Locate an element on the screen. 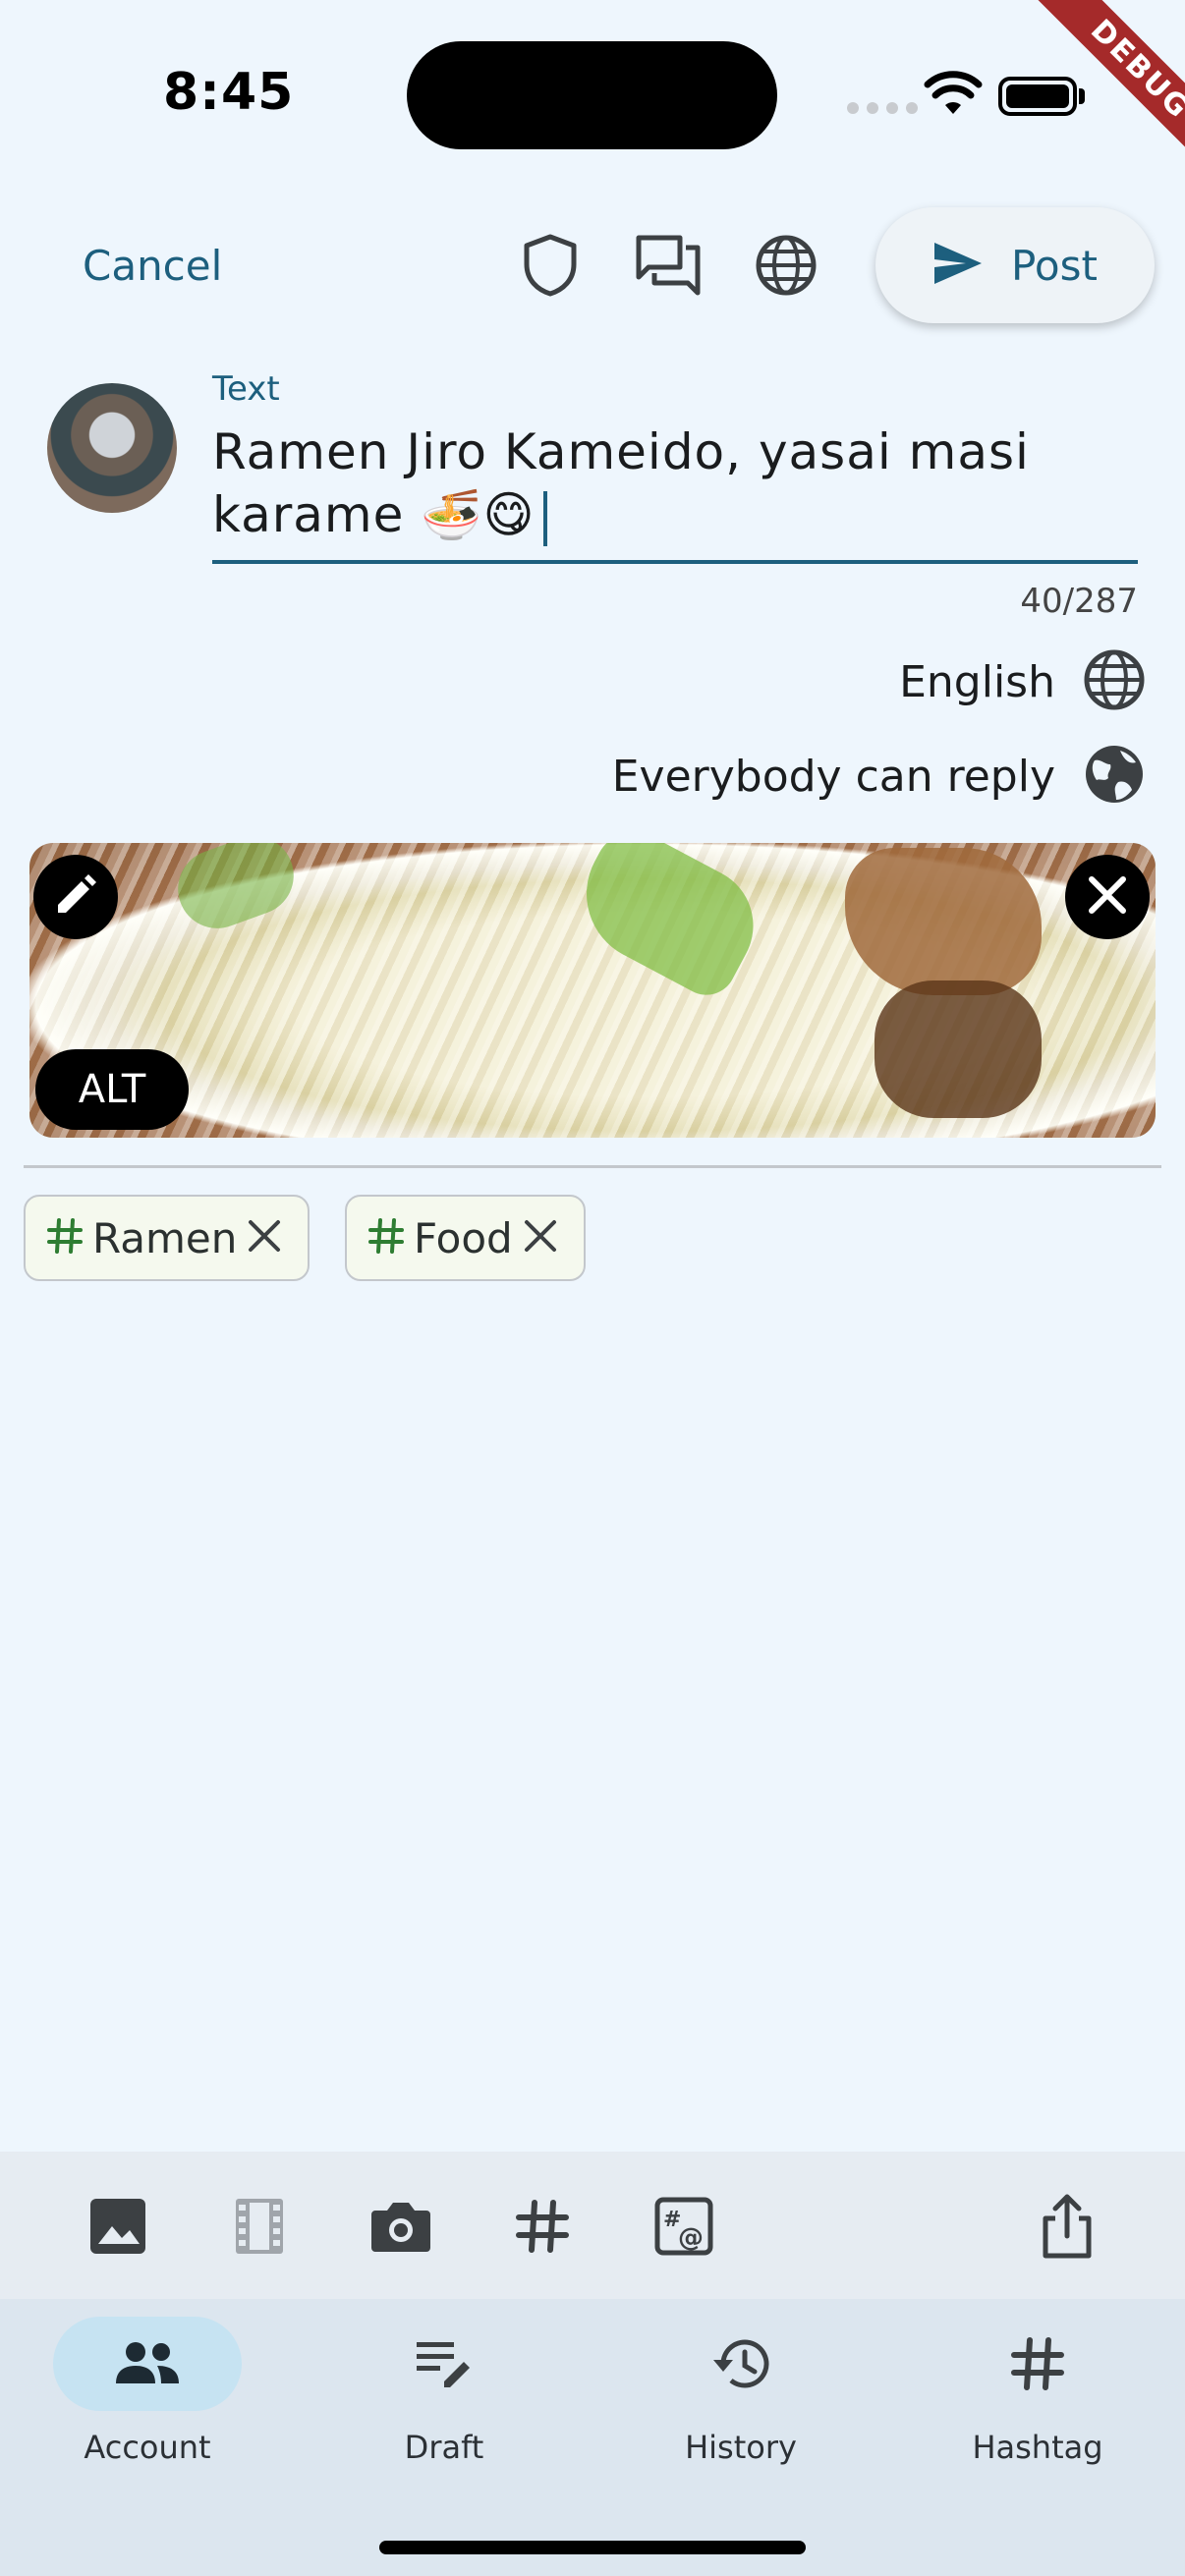 The width and height of the screenshot is (1185, 2576). nav-label: Account is located at coordinates (148, 2447).